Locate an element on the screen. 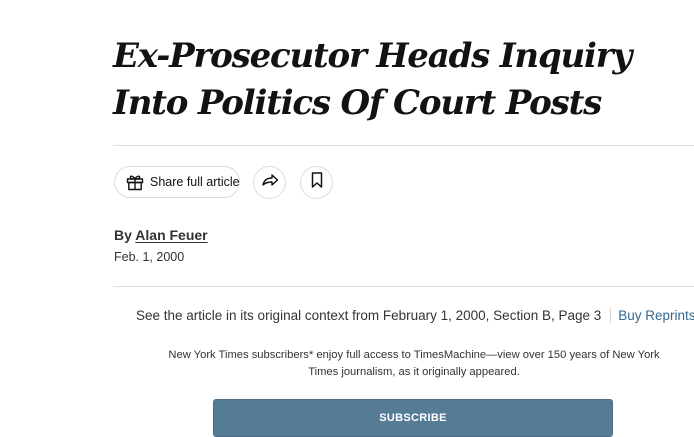  buy-reprints-link: Buy Reprints is located at coordinates (656, 315).